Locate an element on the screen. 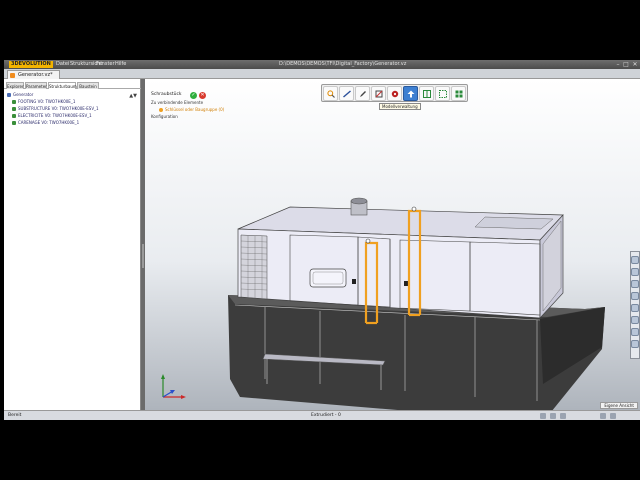 This screenshot has height=480, width=640. document-tab-label: Generator.vz* is located at coordinates (35, 75).